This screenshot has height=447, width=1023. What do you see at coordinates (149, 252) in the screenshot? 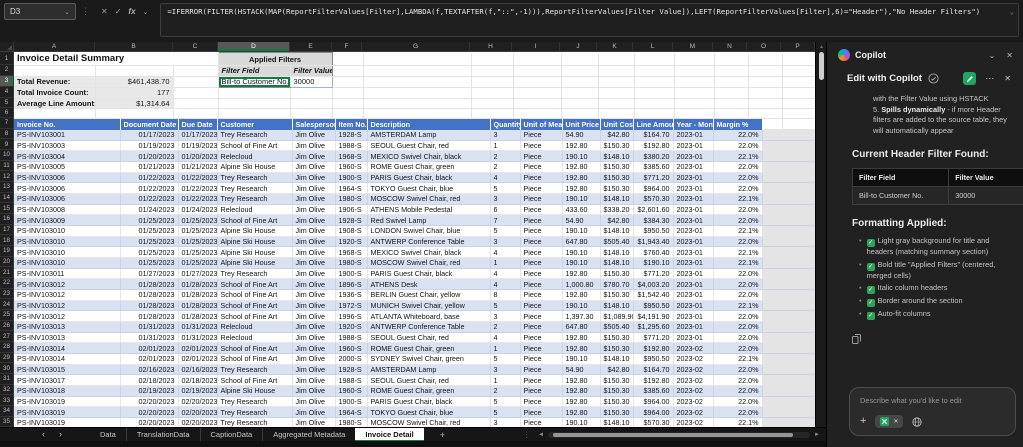
I see `cell: 01/25/2023` at bounding box center [149, 252].